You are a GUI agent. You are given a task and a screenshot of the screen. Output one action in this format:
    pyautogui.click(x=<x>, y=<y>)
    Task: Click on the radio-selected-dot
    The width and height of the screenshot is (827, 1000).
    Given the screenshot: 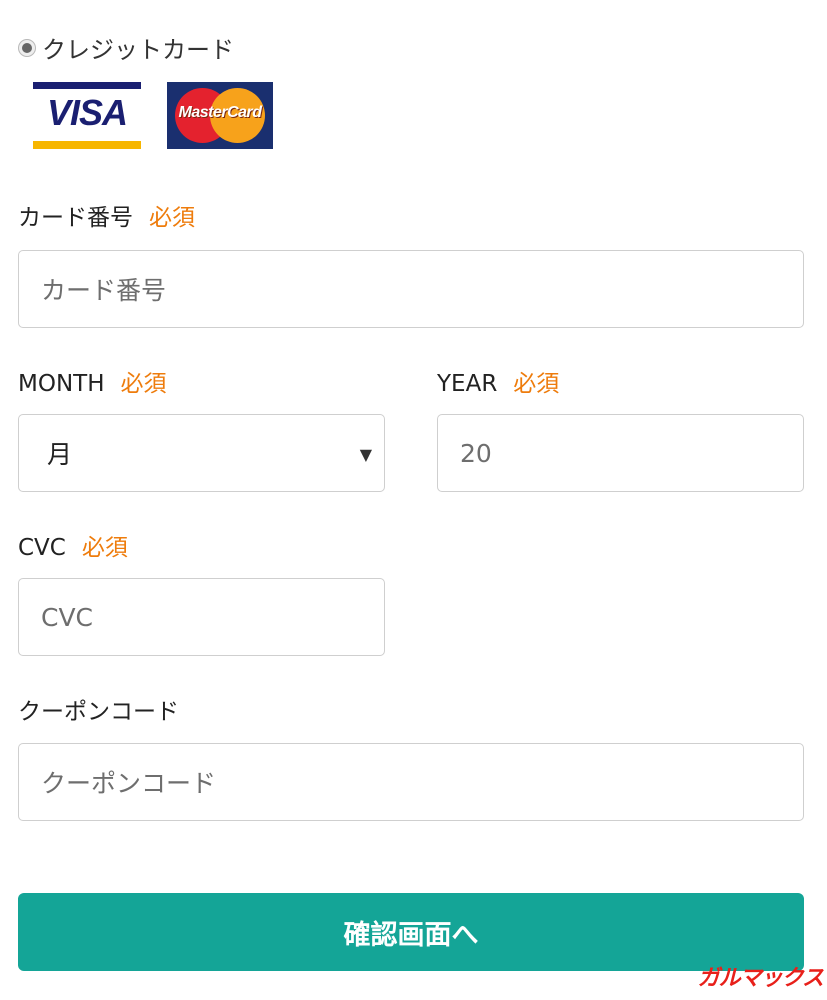 What is the action you would take?
    pyautogui.click(x=27, y=47)
    